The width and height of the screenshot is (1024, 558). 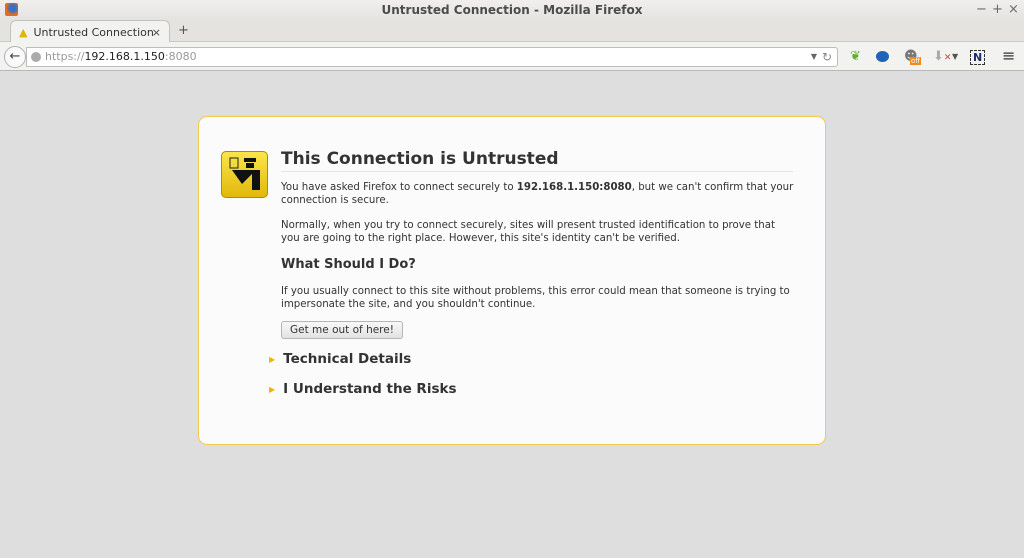 What do you see at coordinates (997, 9) in the screenshot?
I see `maximize-button: +` at bounding box center [997, 9].